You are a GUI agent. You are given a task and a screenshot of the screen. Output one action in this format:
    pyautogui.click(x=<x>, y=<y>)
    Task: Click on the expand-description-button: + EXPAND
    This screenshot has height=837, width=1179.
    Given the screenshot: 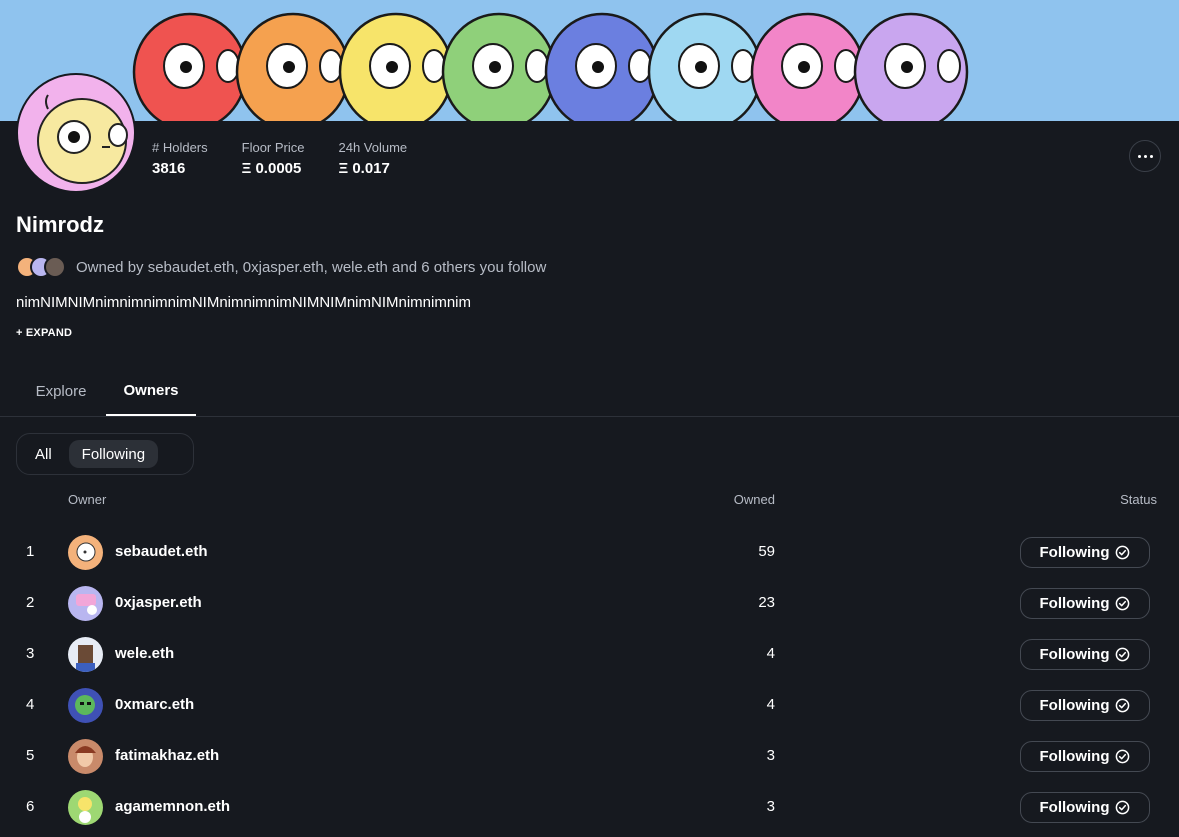 What is the action you would take?
    pyautogui.click(x=44, y=333)
    